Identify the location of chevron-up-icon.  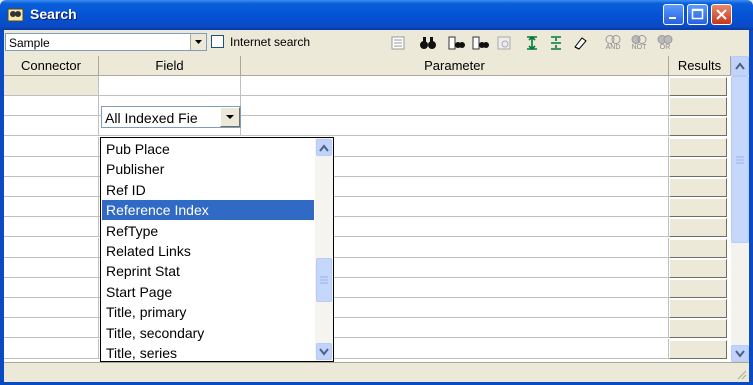
(740, 66).